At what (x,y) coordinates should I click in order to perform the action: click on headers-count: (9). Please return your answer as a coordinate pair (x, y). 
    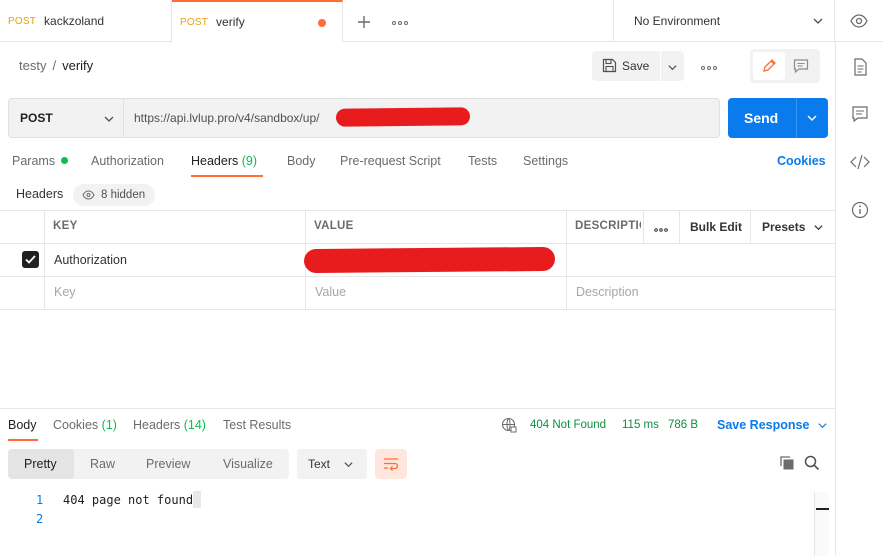
    Looking at the image, I should click on (249, 161).